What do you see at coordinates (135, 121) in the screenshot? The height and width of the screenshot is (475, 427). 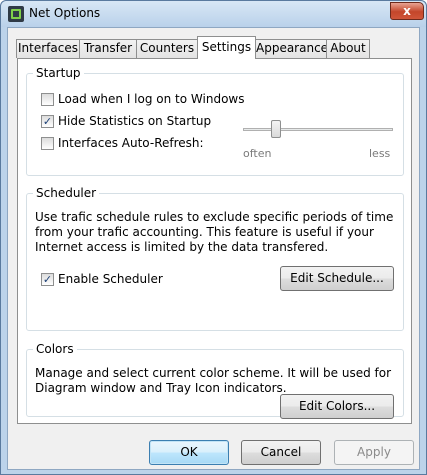 I see `hide-statistics-label: Hide Statistics on Startup` at bounding box center [135, 121].